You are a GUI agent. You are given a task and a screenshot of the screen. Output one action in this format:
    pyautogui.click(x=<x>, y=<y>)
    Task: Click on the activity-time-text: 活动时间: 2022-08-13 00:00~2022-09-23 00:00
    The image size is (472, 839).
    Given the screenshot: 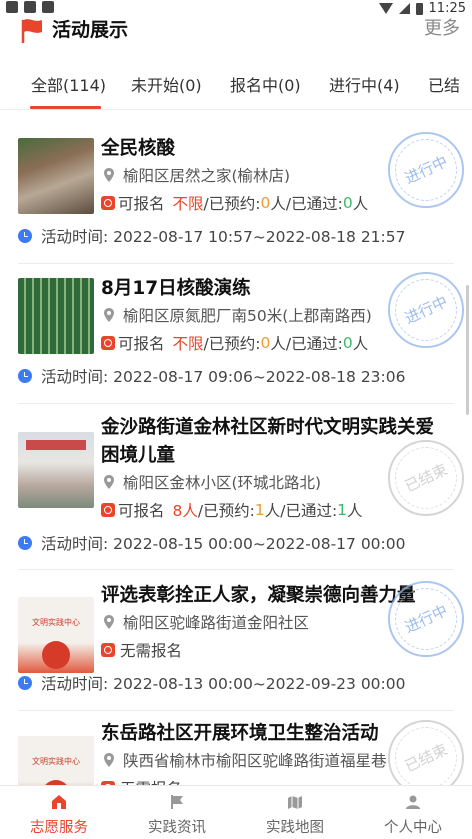 What is the action you would take?
    pyautogui.click(x=223, y=684)
    